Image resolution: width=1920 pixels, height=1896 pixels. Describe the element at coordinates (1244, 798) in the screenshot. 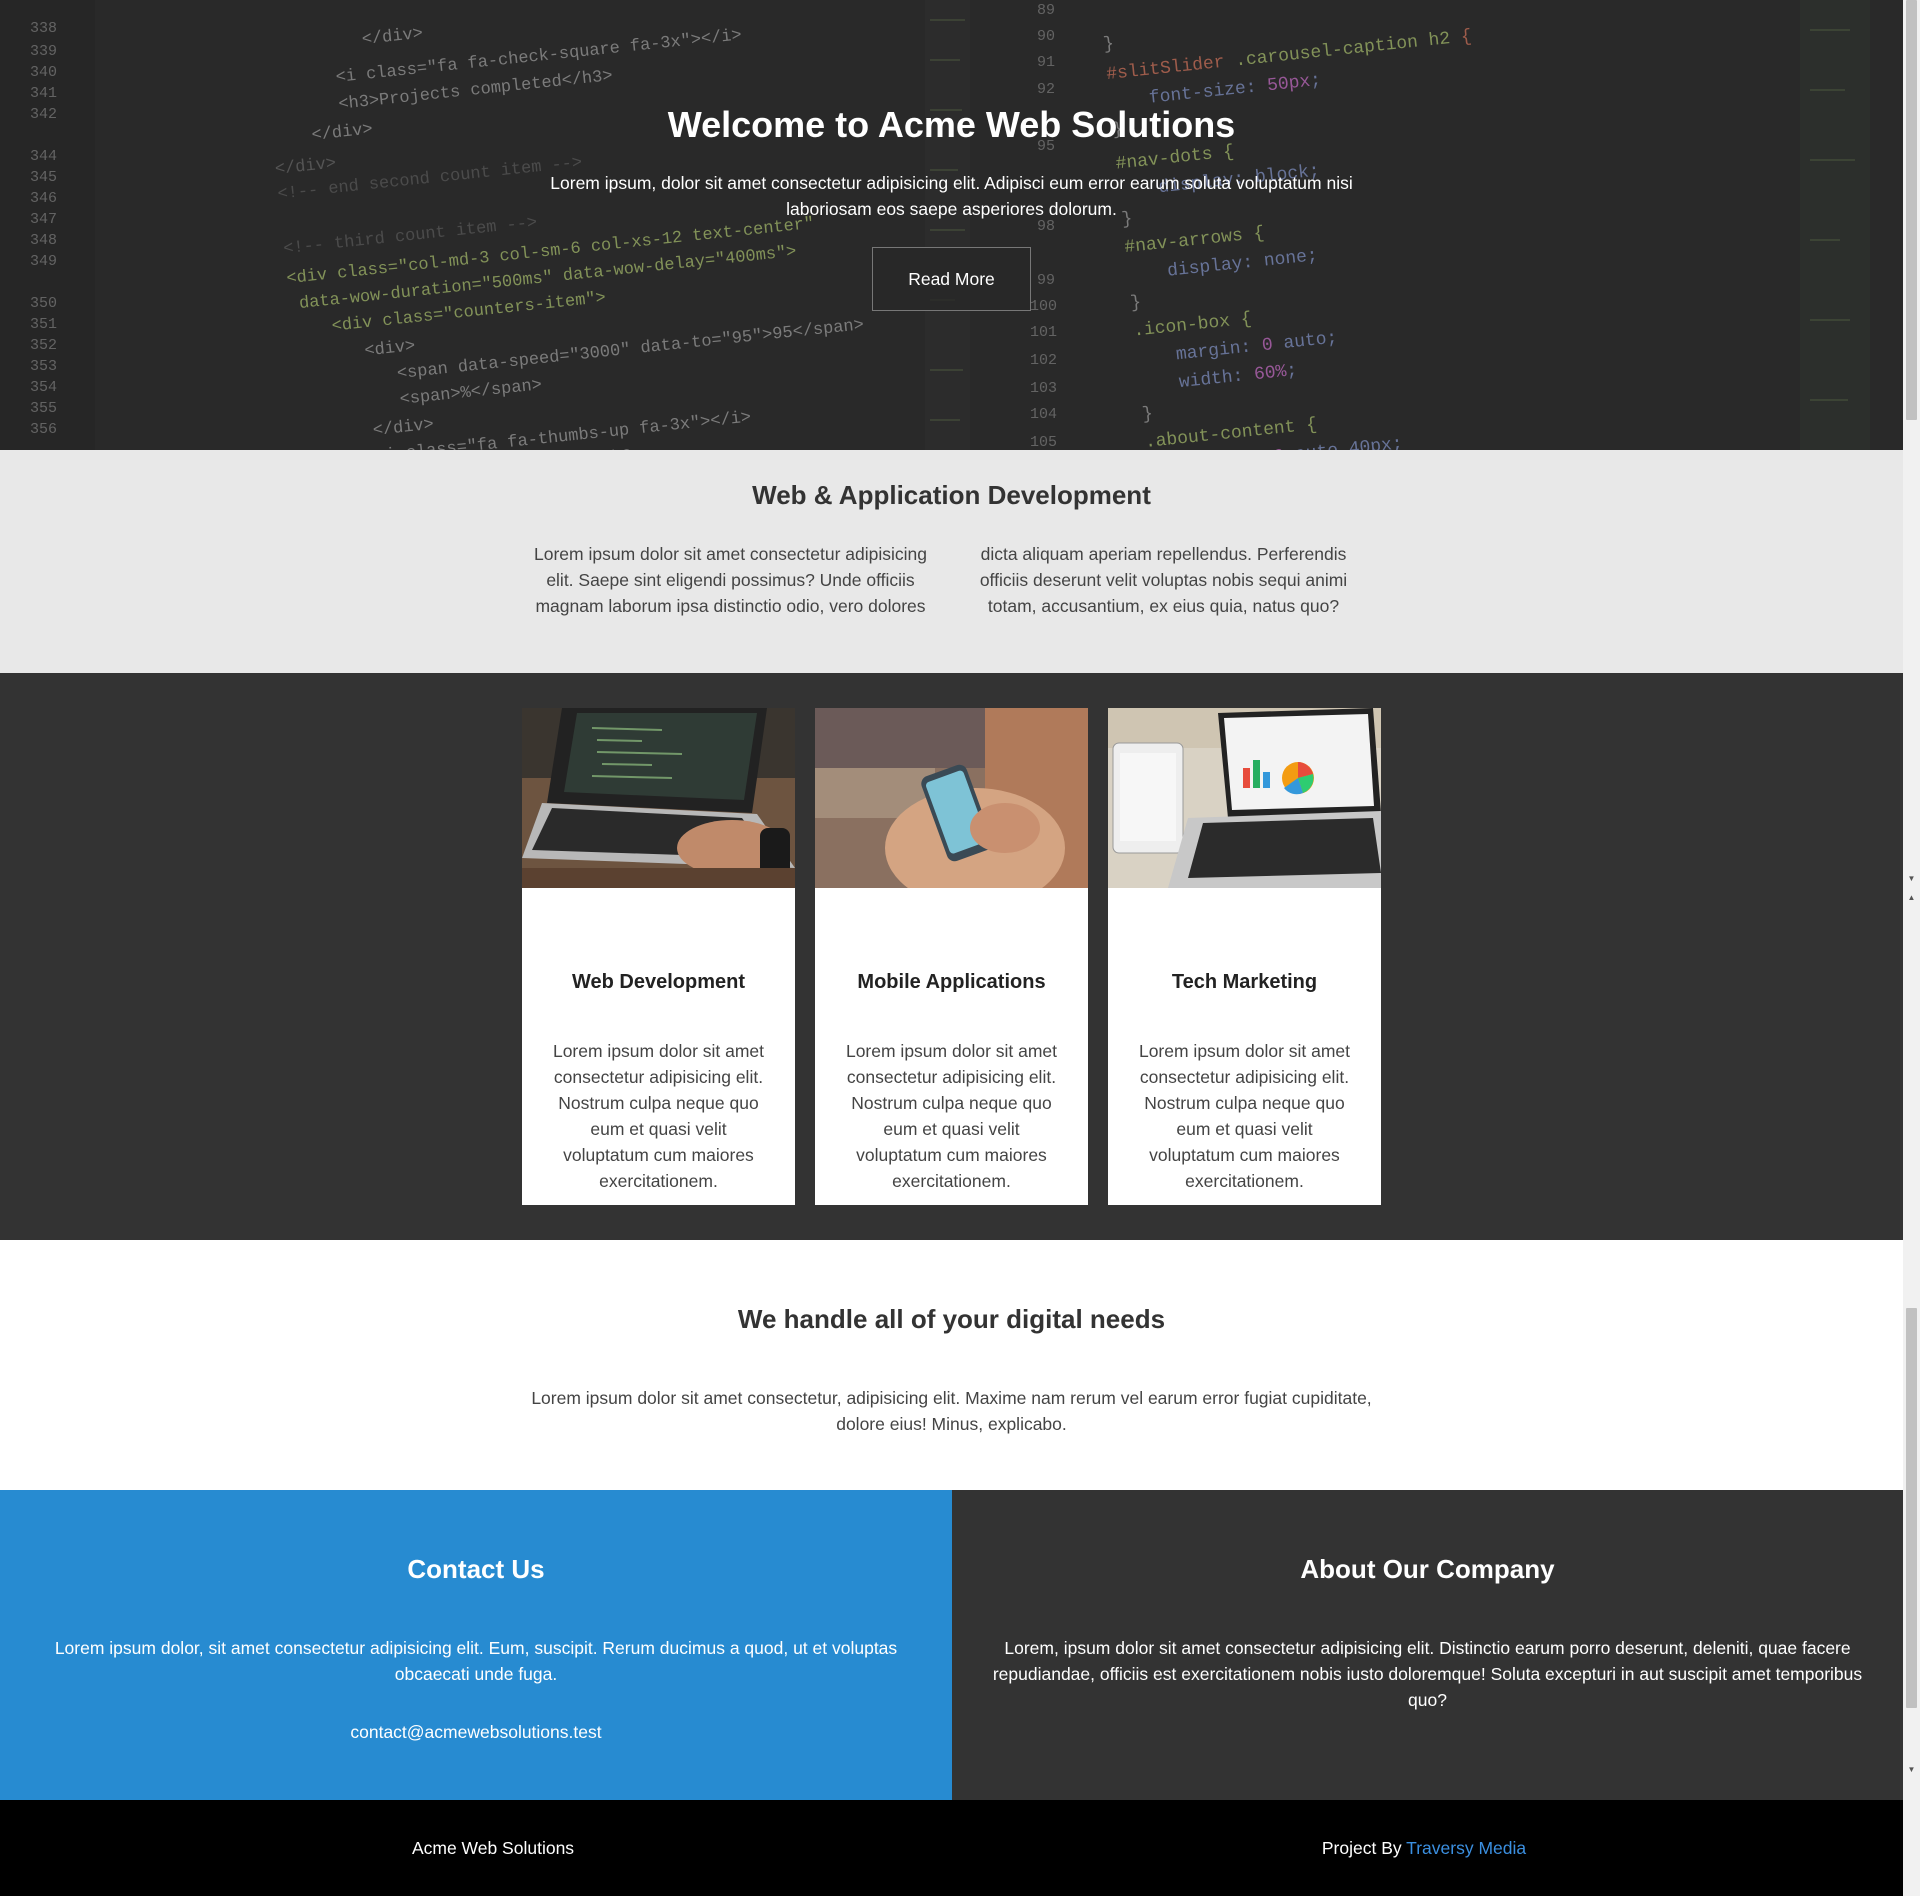

I see `laptop-charts-photo` at that location.